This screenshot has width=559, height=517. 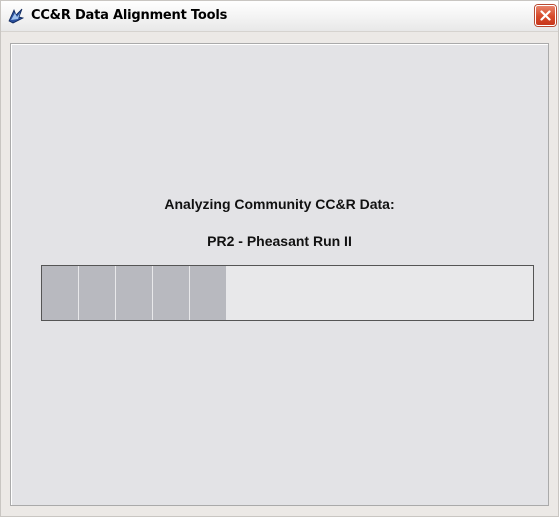 What do you see at coordinates (279, 16) in the screenshot?
I see `title-bar: CC&R Data Alignment Tools` at bounding box center [279, 16].